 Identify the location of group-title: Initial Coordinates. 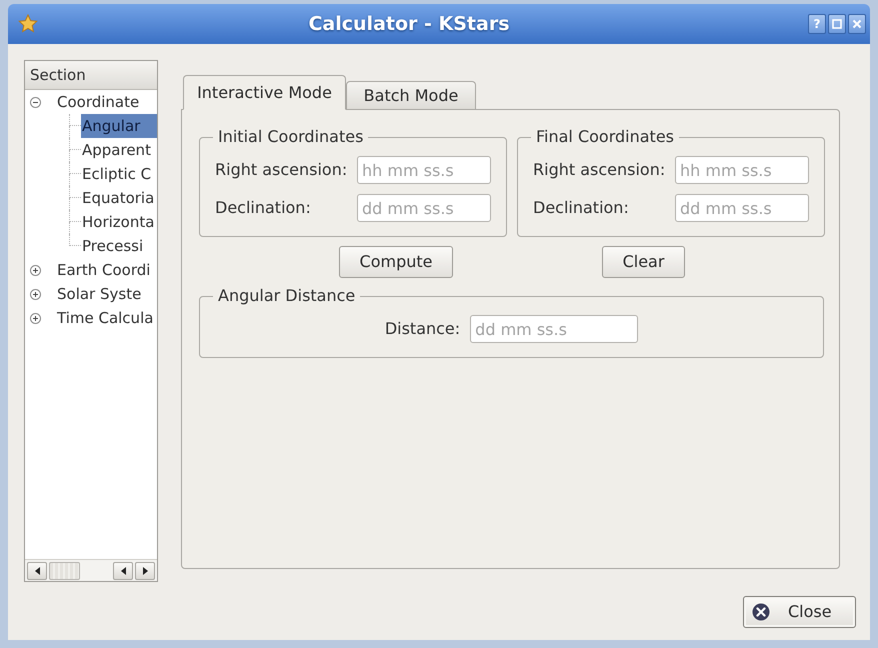
(290, 137).